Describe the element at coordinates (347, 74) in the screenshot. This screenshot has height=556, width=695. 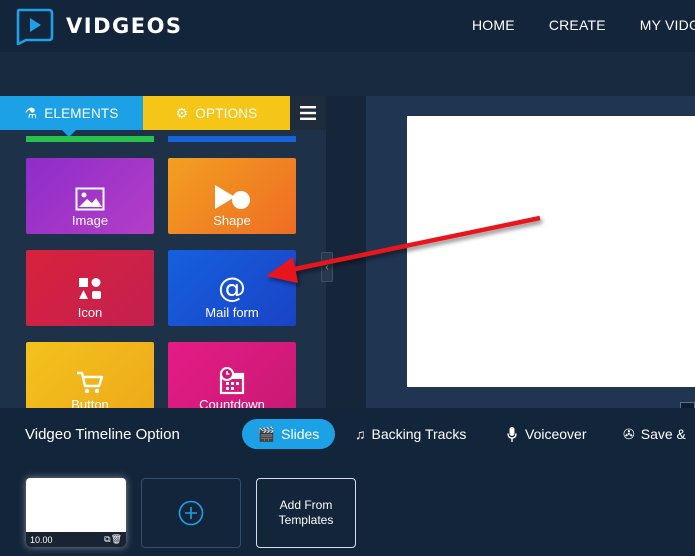
I see `sub-header` at that location.